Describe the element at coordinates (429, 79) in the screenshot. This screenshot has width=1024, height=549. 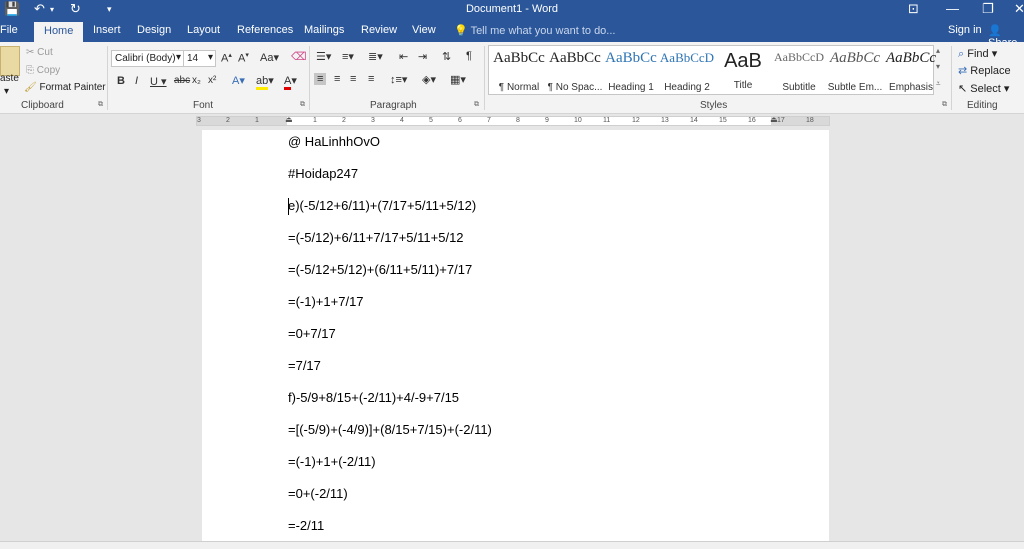
I see `shading-icon: ◈▾` at that location.